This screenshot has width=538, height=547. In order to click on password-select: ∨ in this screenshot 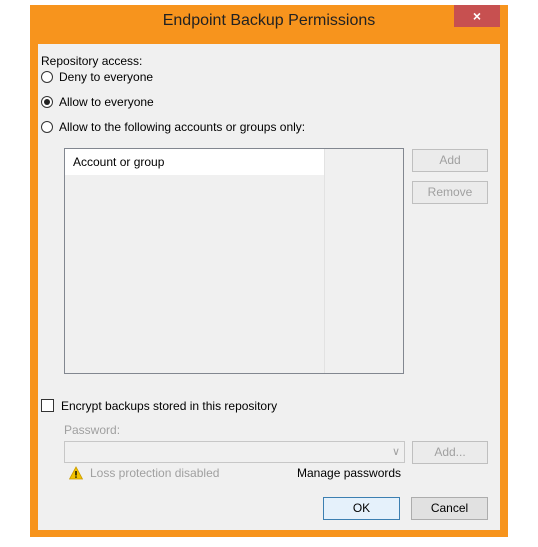, I will do `click(234, 452)`.